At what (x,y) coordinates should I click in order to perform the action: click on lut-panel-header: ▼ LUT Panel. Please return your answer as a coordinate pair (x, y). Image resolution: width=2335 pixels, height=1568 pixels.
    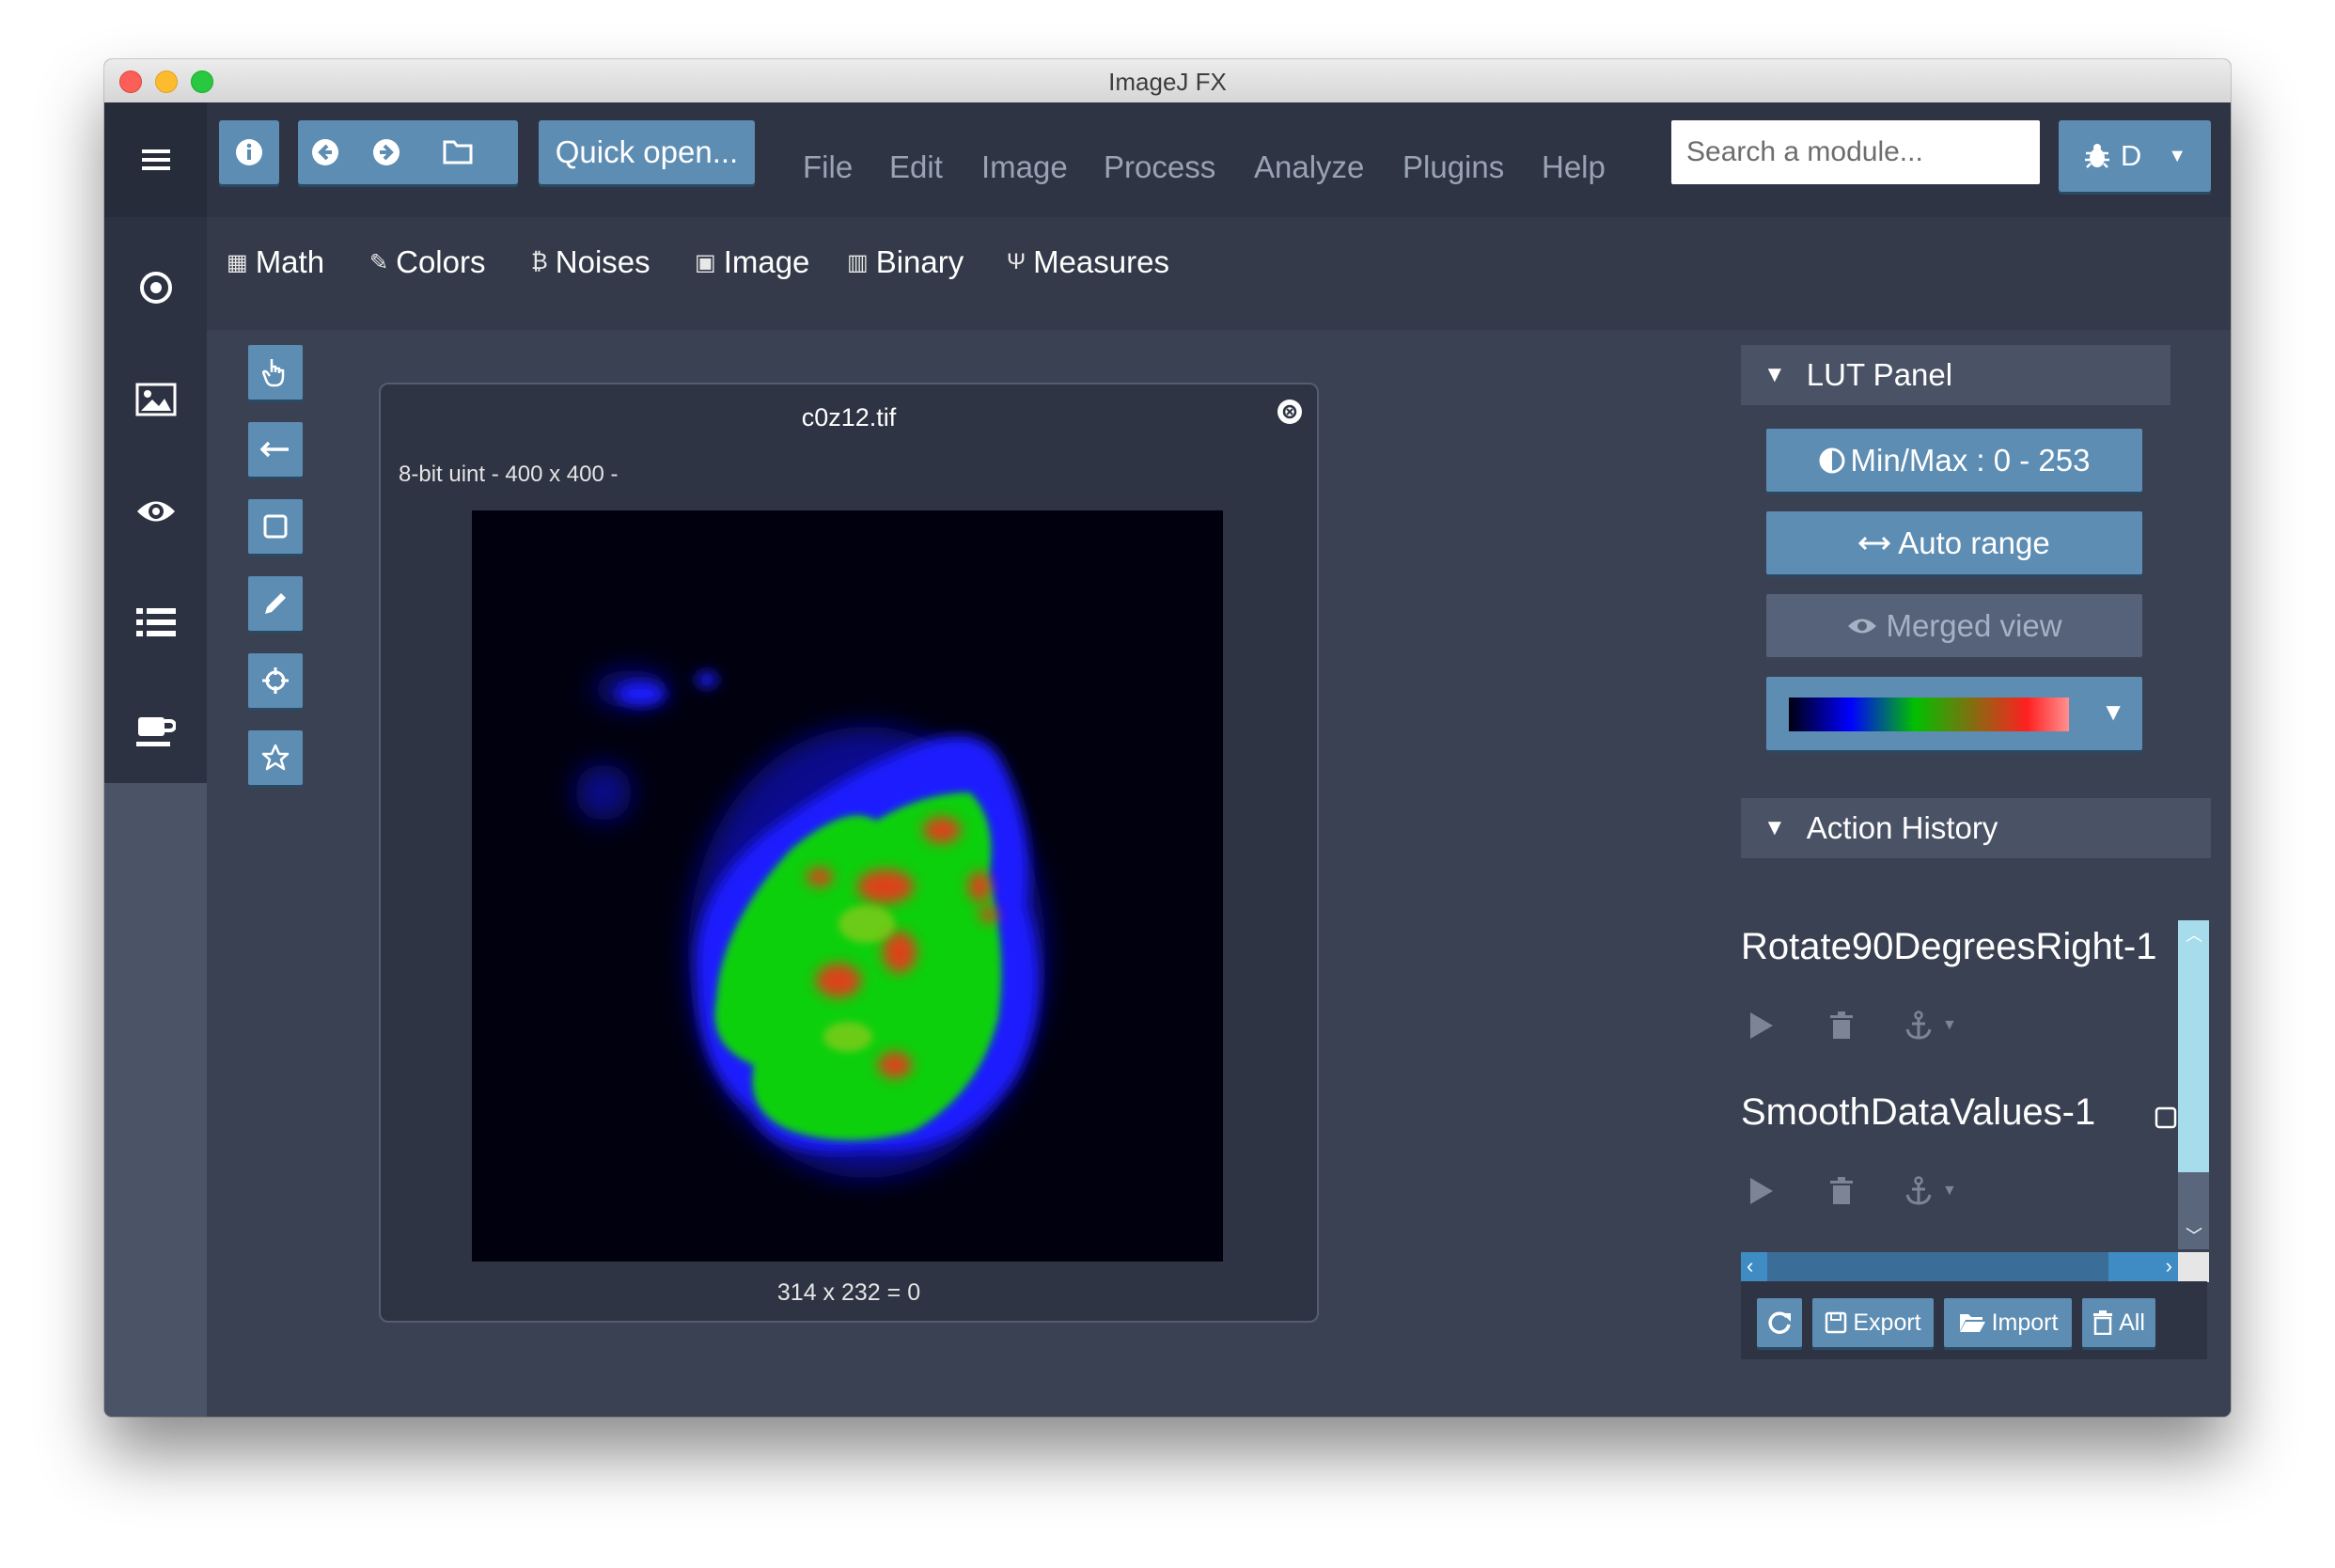
    Looking at the image, I should click on (1955, 375).